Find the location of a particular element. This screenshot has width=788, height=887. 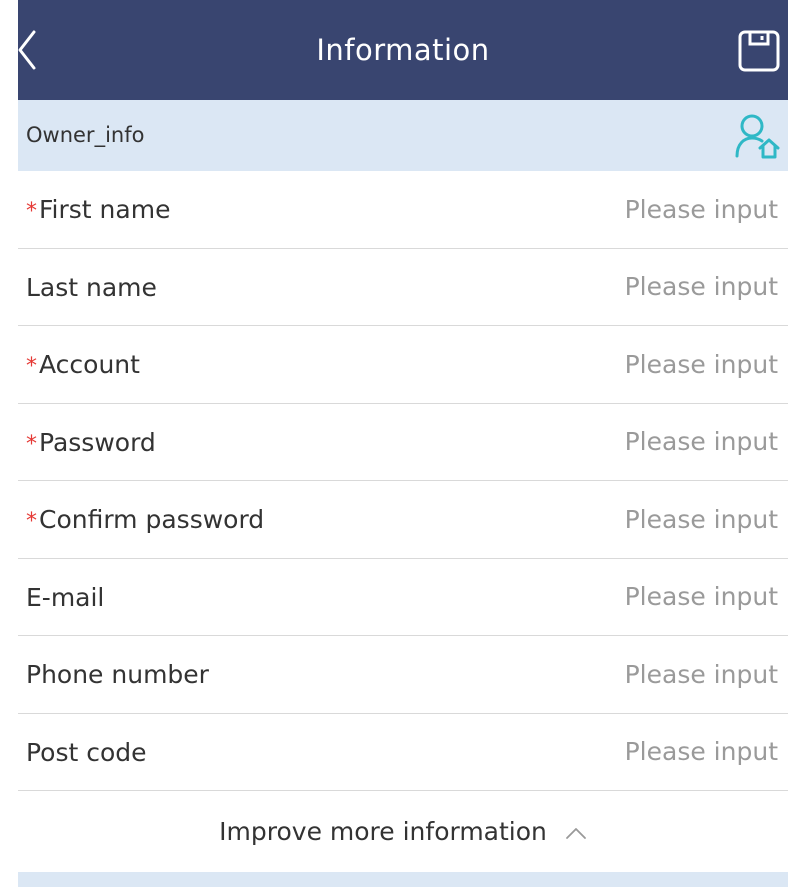

field-label-text: First name is located at coordinates (105, 209).